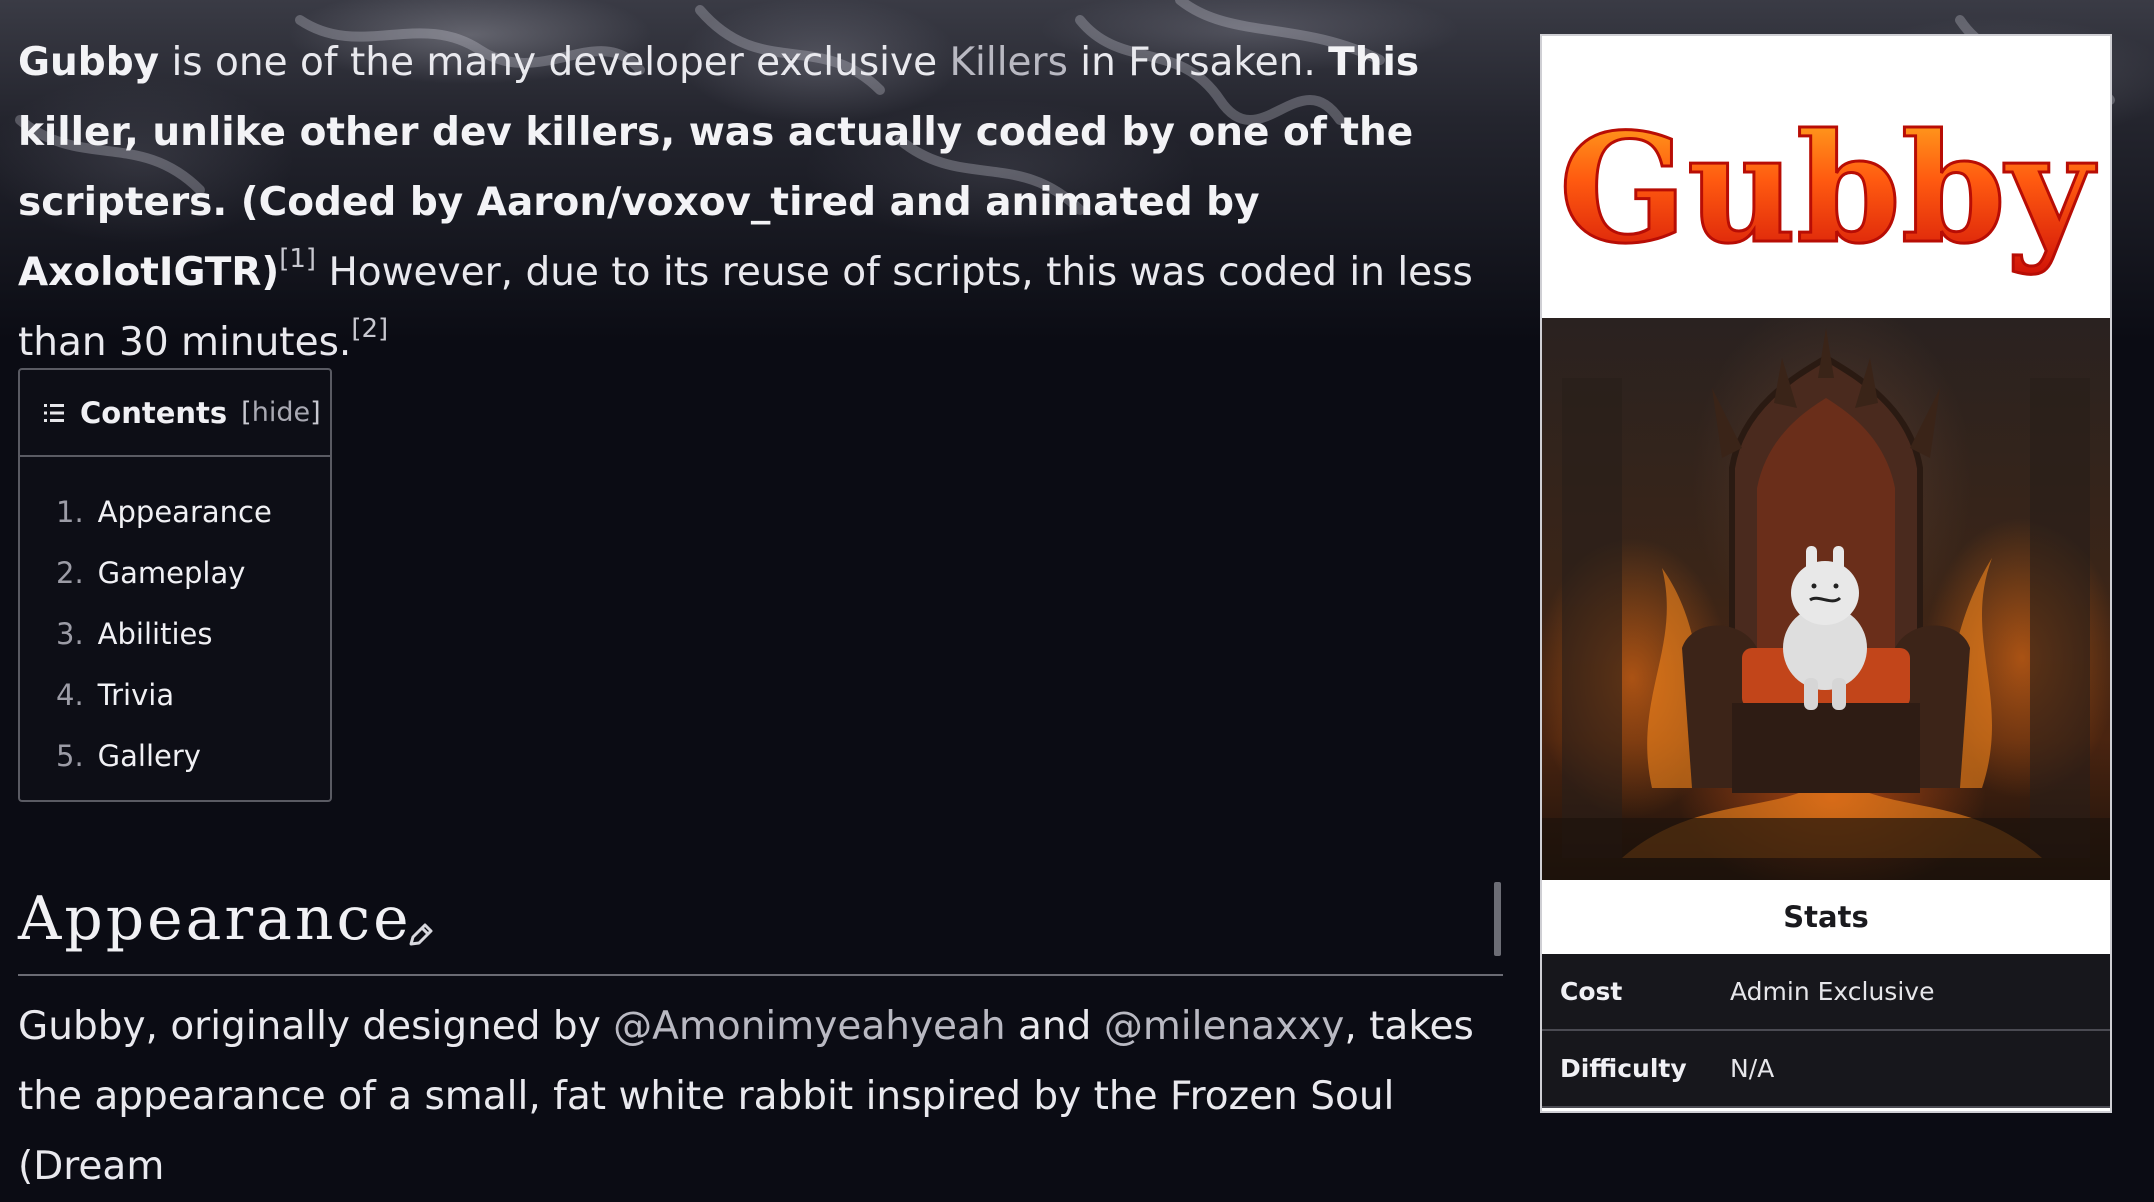 The image size is (2154, 1202). Describe the element at coordinates (297, 259) in the screenshot. I see `reference-1: [1]` at that location.